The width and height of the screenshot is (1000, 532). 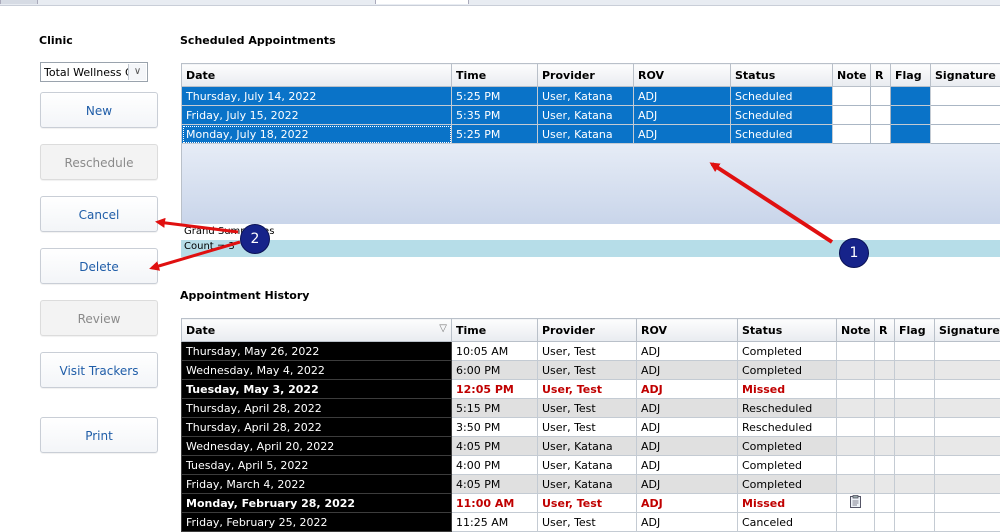 I want to click on annotation-arrow-2a, so click(x=198, y=227).